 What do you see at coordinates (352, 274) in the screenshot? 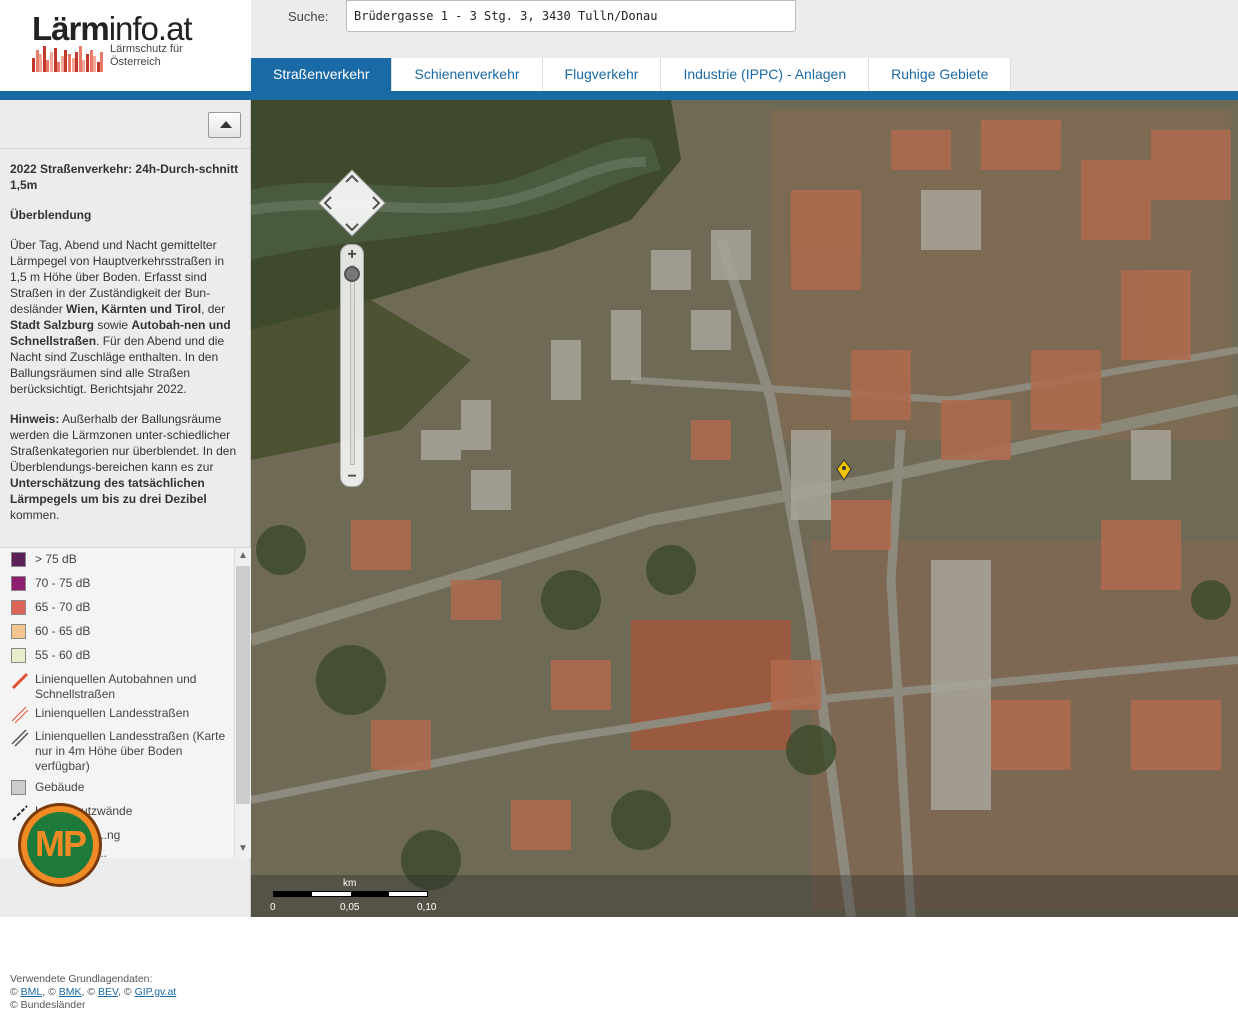
I see `zoom-slider-handle` at bounding box center [352, 274].